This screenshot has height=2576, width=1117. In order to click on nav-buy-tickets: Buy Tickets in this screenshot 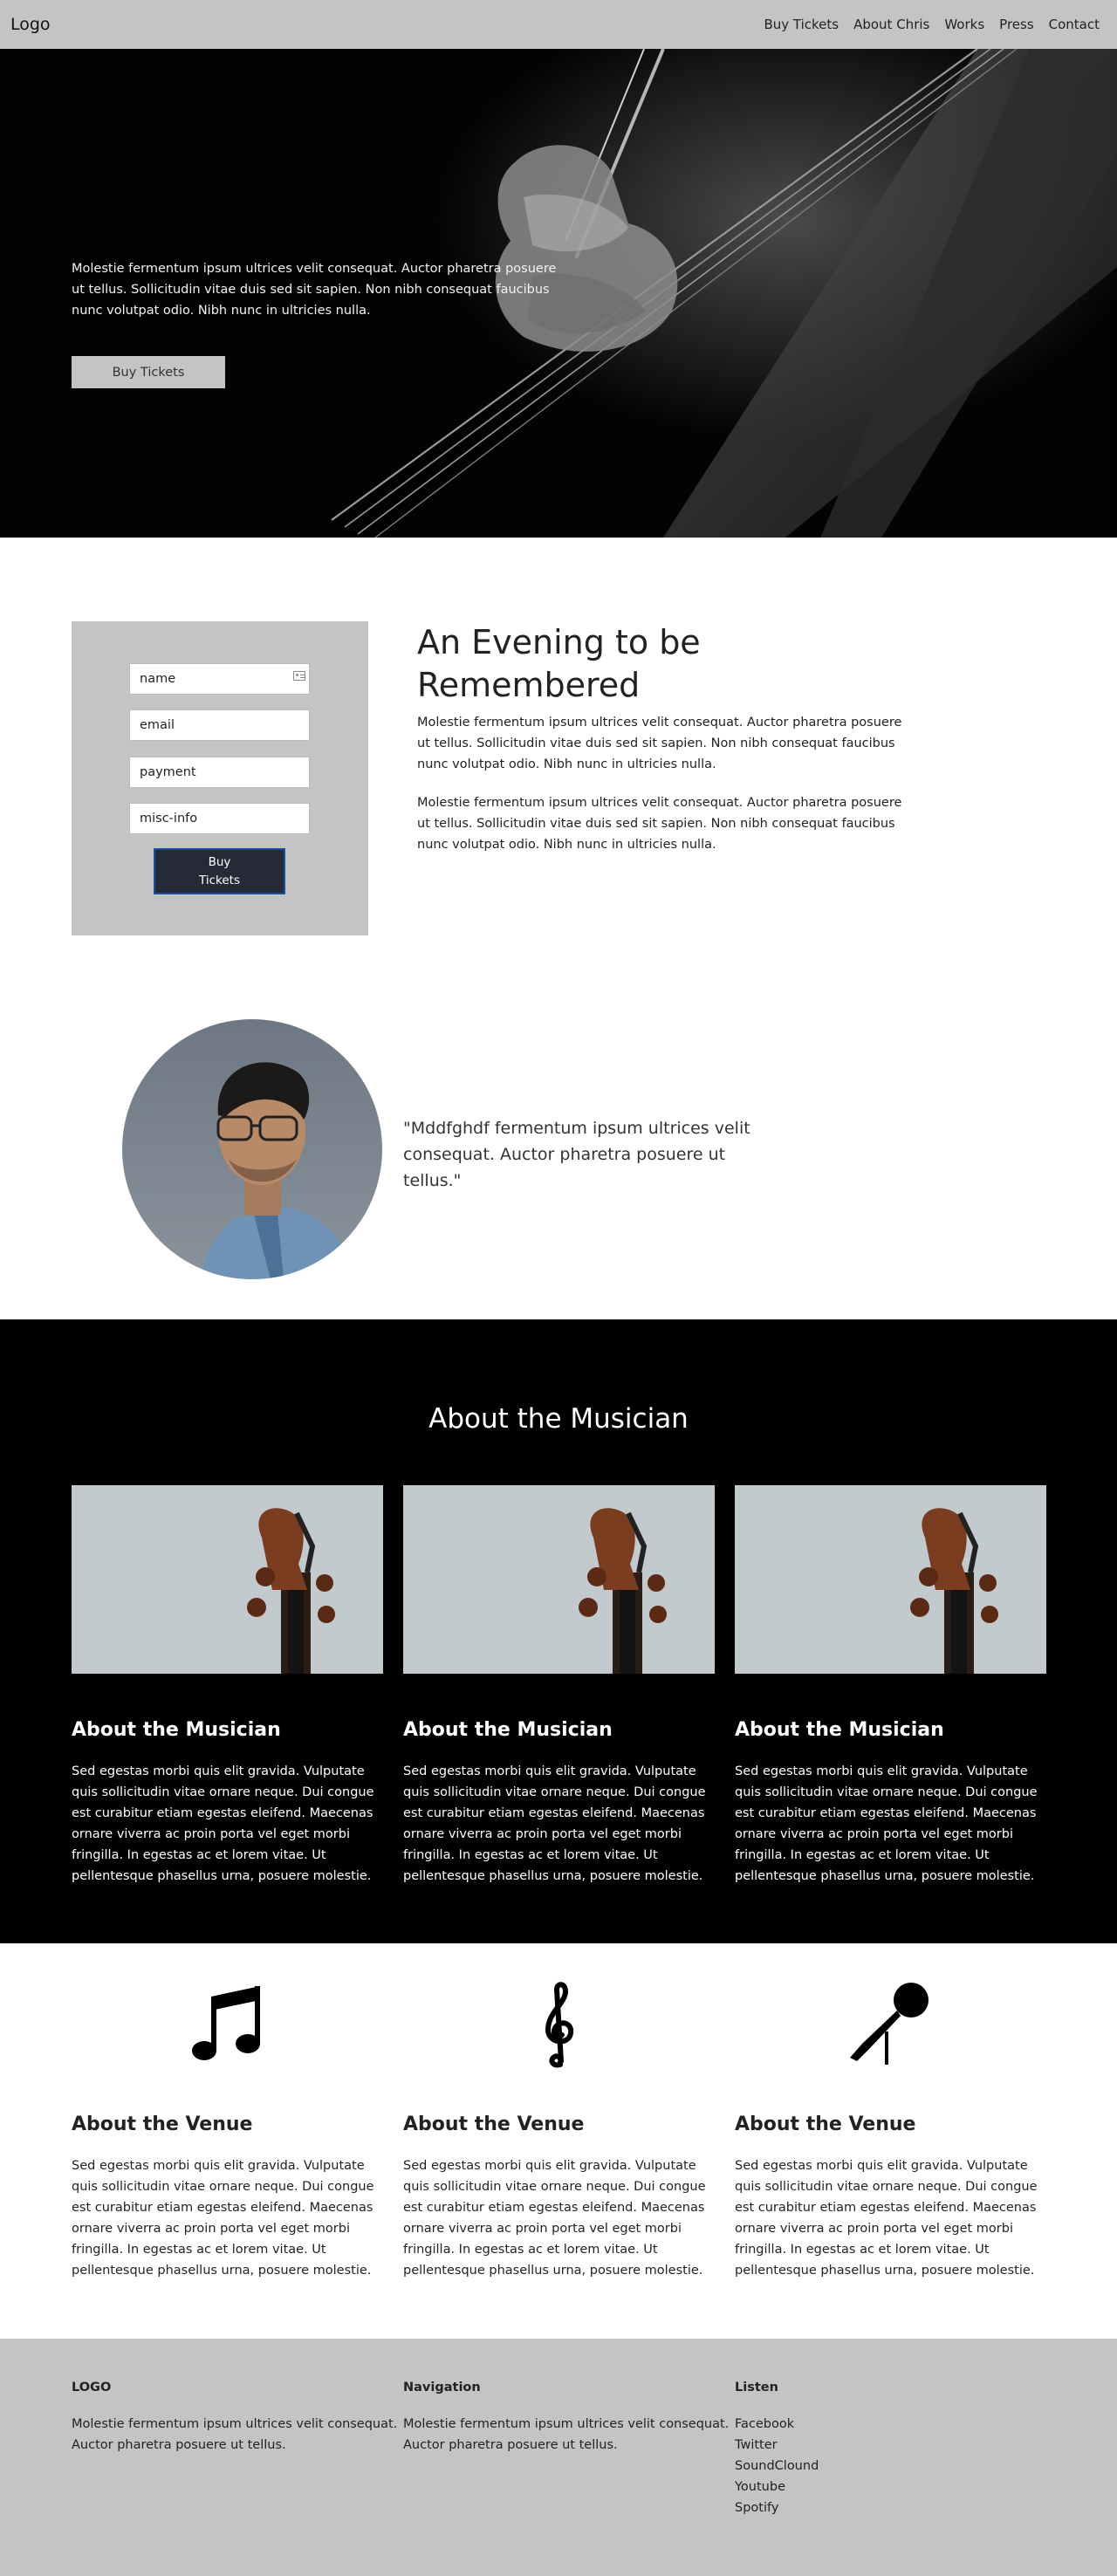, I will do `click(801, 24)`.